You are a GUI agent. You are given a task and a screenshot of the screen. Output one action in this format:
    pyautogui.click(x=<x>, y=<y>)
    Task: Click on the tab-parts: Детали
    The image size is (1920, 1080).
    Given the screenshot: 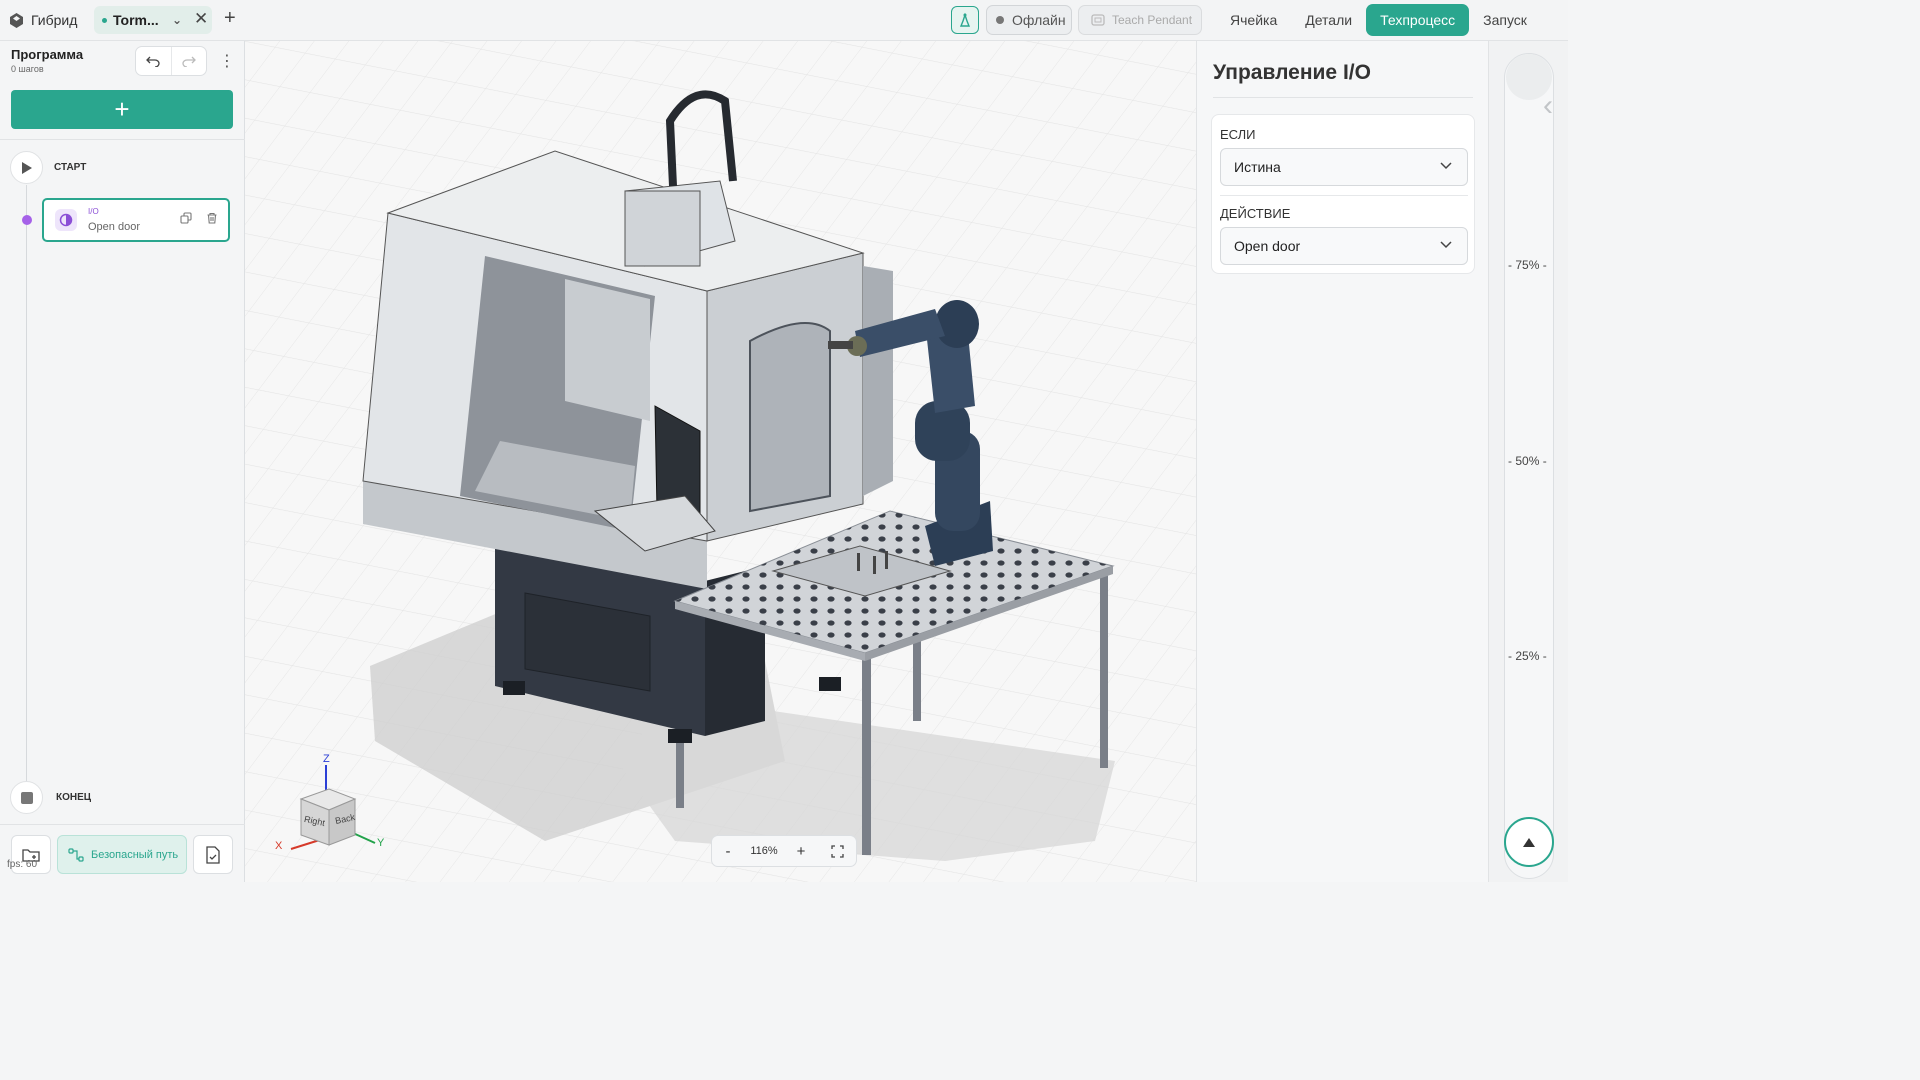 What is the action you would take?
    pyautogui.click(x=1328, y=20)
    